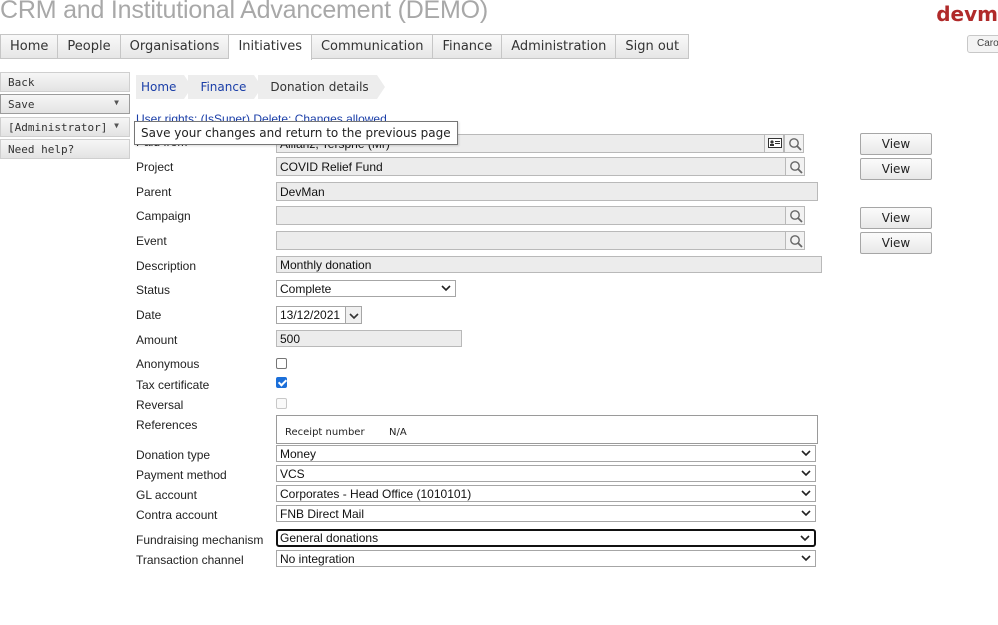 Image resolution: width=998 pixels, height=625 pixels. What do you see at coordinates (149, 315) in the screenshot?
I see `date-label: Date` at bounding box center [149, 315].